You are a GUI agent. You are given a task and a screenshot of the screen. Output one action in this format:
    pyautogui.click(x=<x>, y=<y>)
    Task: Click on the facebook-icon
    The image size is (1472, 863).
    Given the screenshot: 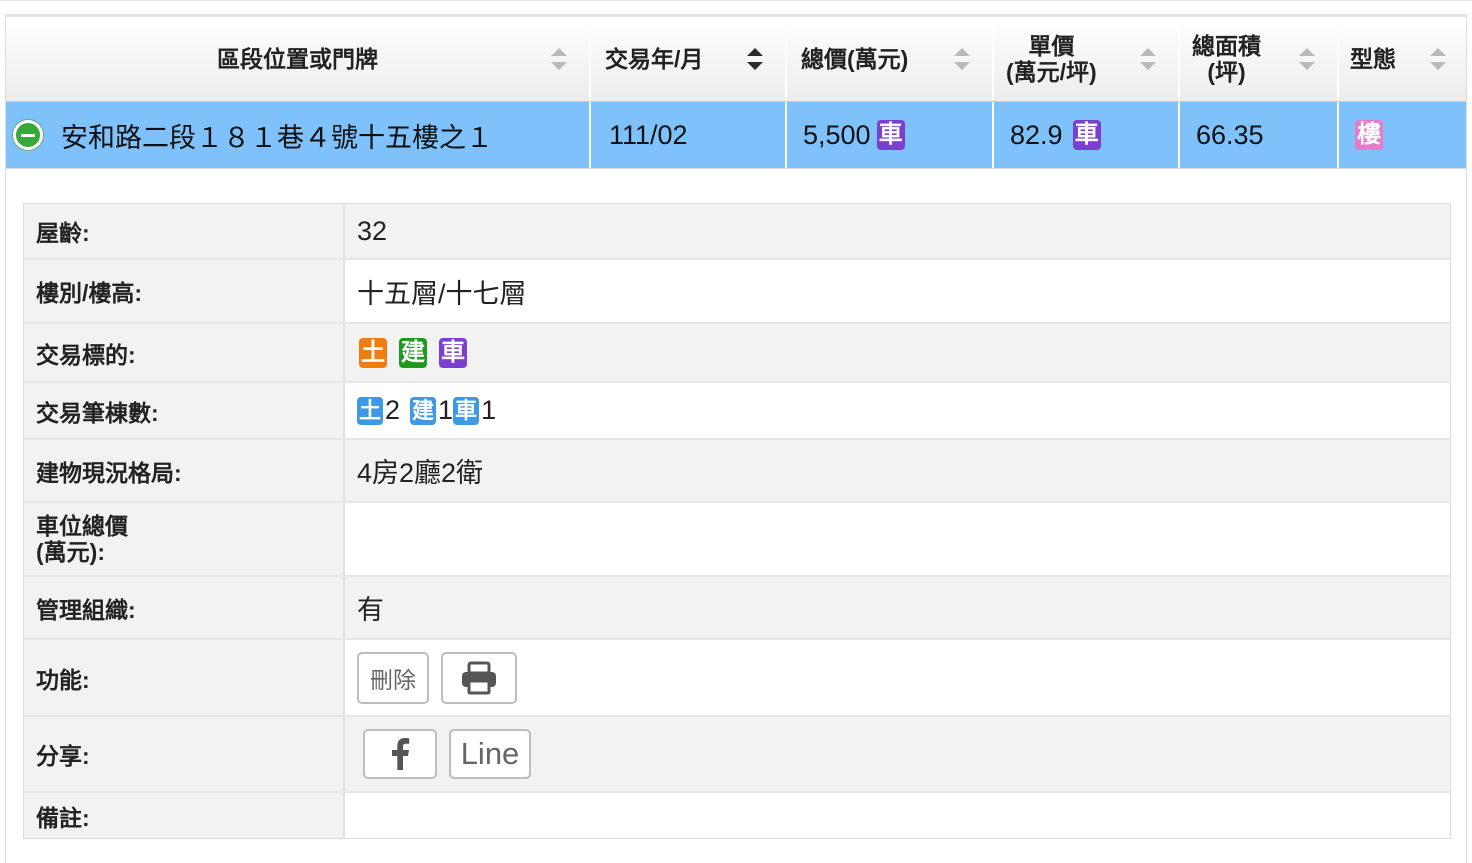 What is the action you would take?
    pyautogui.click(x=401, y=754)
    